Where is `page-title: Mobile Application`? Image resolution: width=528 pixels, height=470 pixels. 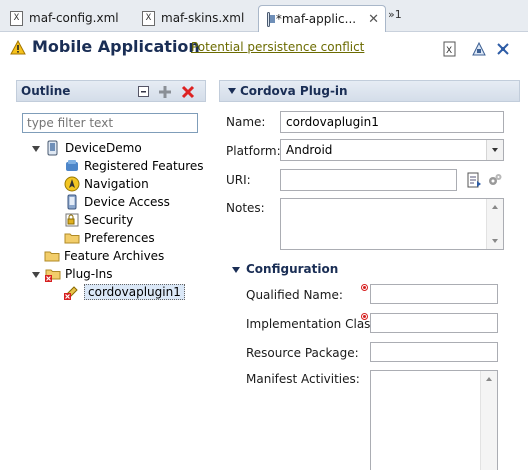 page-title: Mobile Application is located at coordinates (116, 46).